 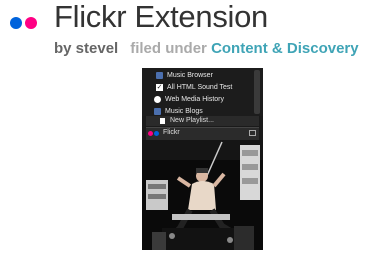 What do you see at coordinates (159, 87) in the screenshot?
I see `check-icon: ✓` at bounding box center [159, 87].